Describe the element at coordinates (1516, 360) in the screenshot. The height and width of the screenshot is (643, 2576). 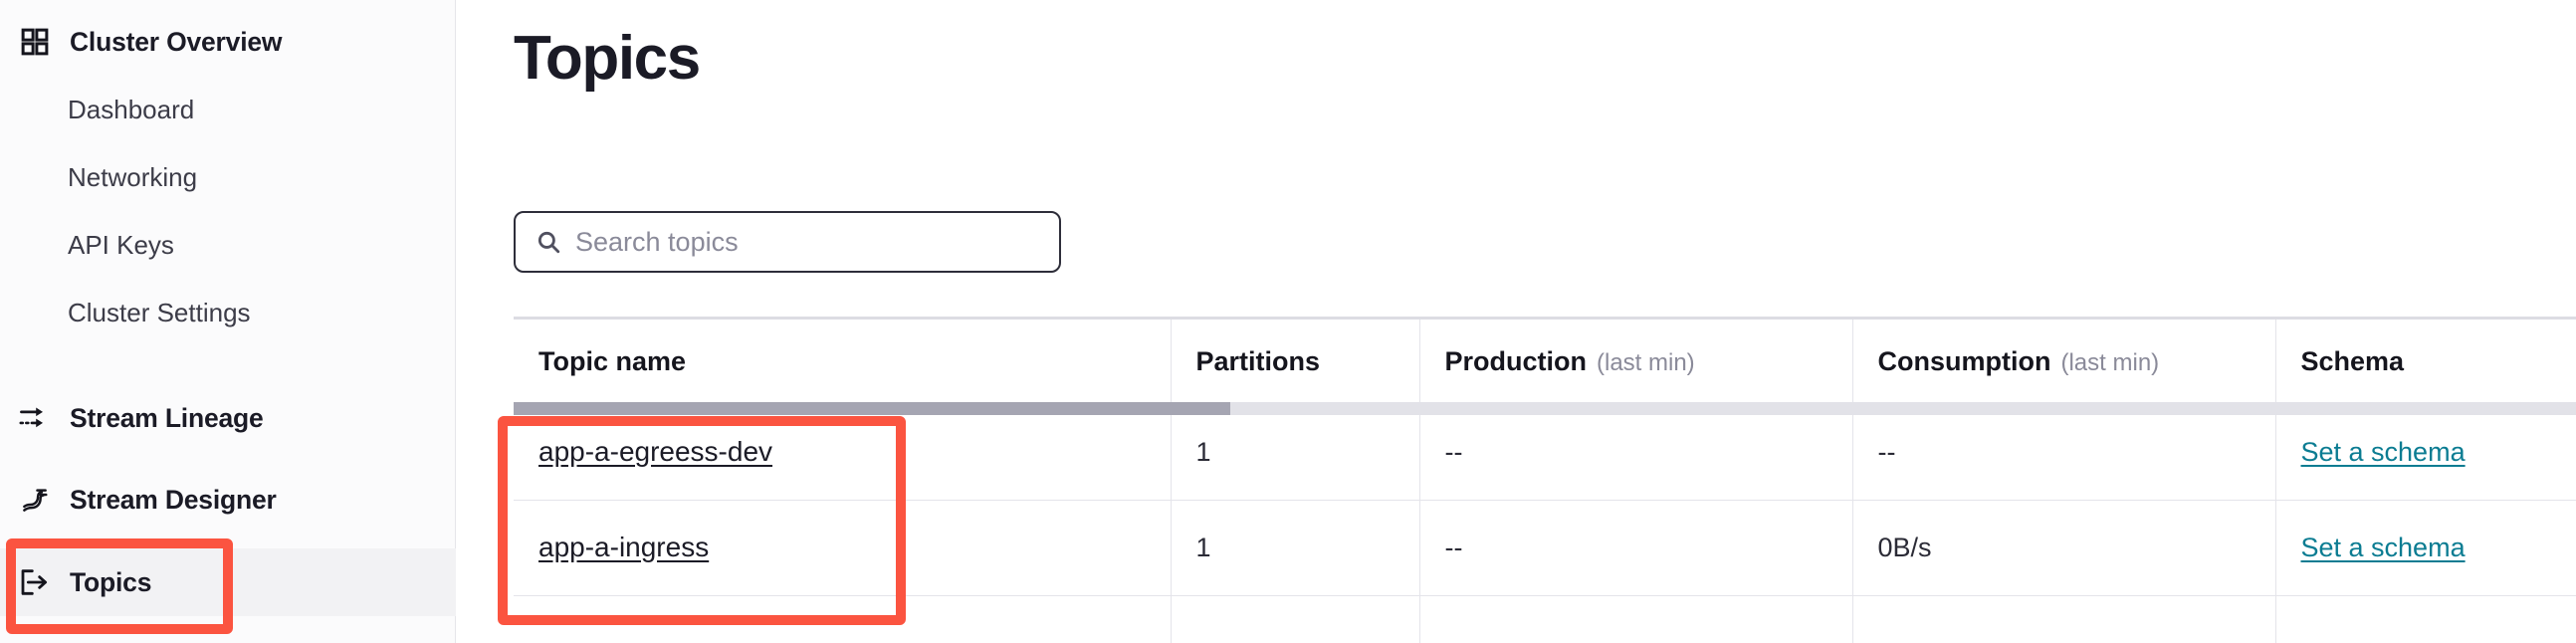
I see `column-header-label: Production` at that location.